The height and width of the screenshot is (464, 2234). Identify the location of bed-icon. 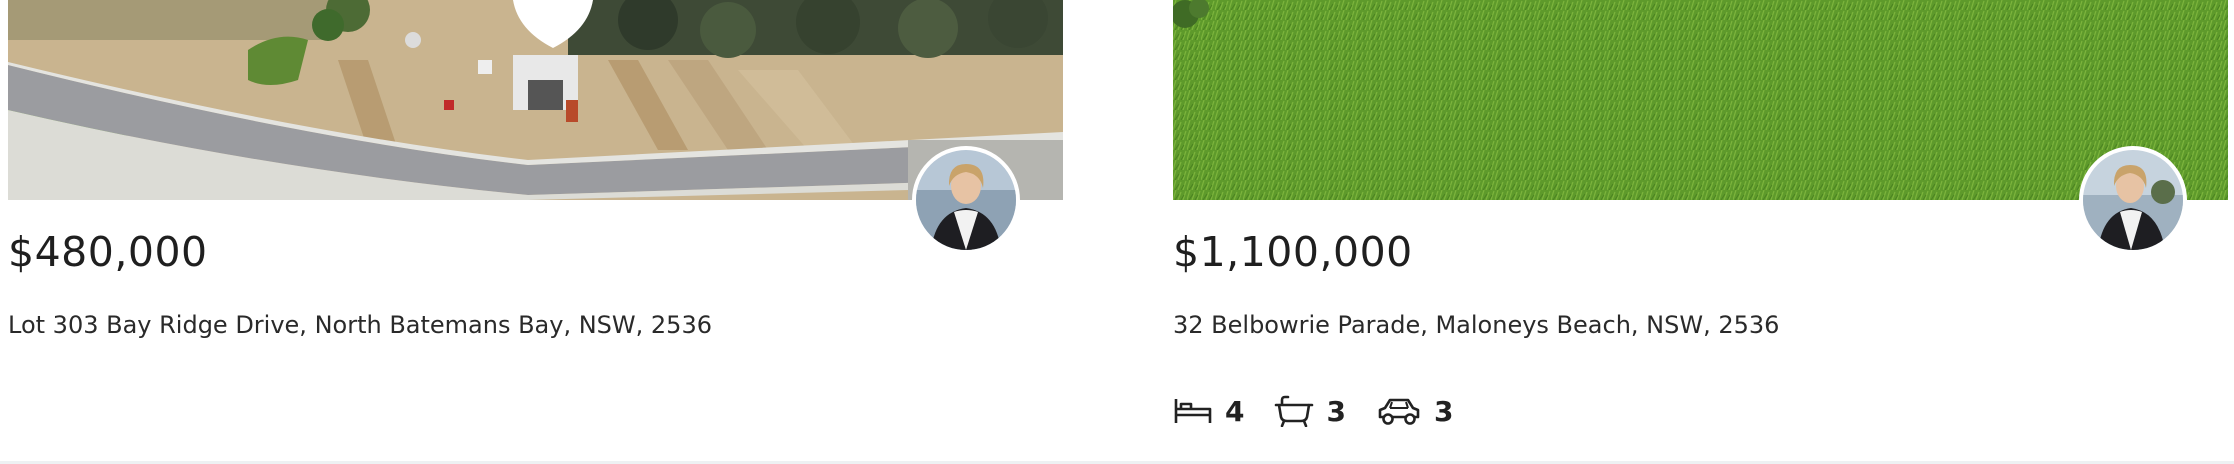
(1193, 411).